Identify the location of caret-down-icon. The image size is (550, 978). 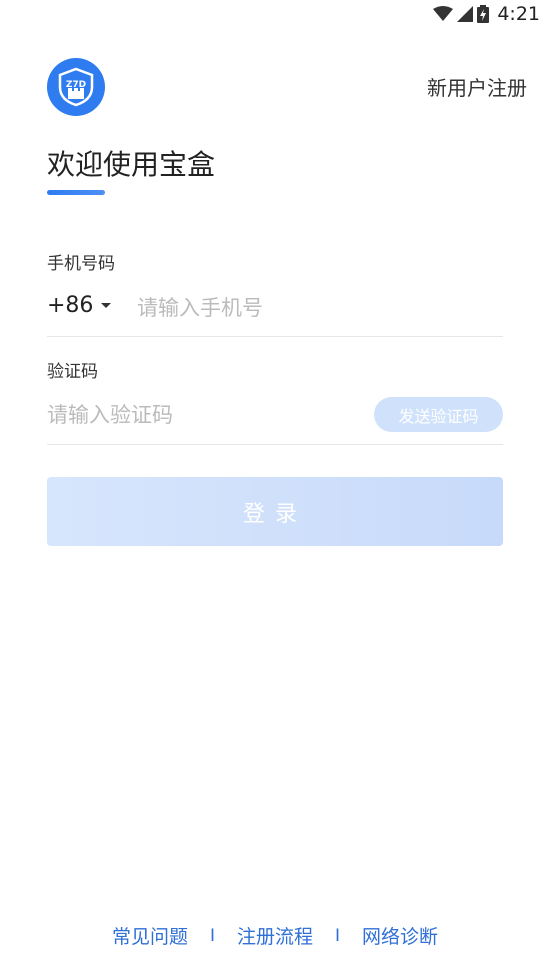
(106, 305).